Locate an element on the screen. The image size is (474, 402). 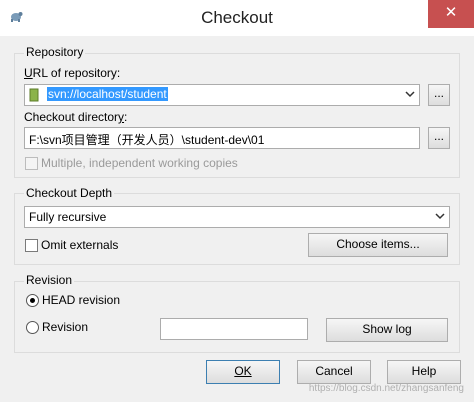
depth-value: Fully recursive is located at coordinates (68, 217).